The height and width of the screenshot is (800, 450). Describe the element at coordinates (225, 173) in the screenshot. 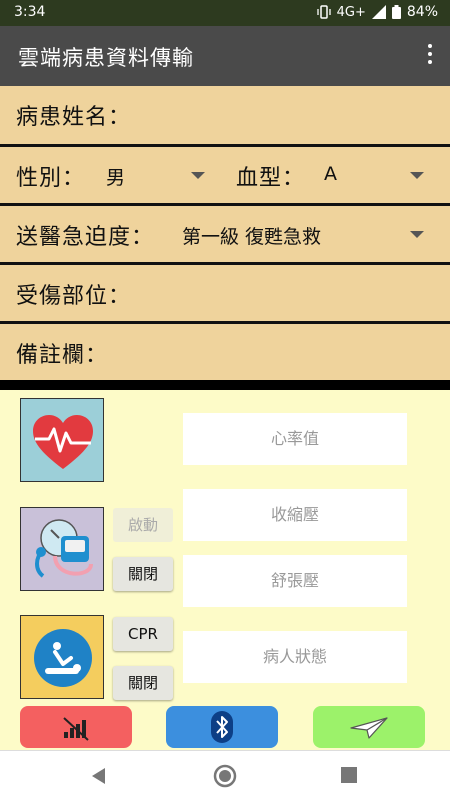

I see `gender-blood-row: 性別： 男 血型： A` at that location.